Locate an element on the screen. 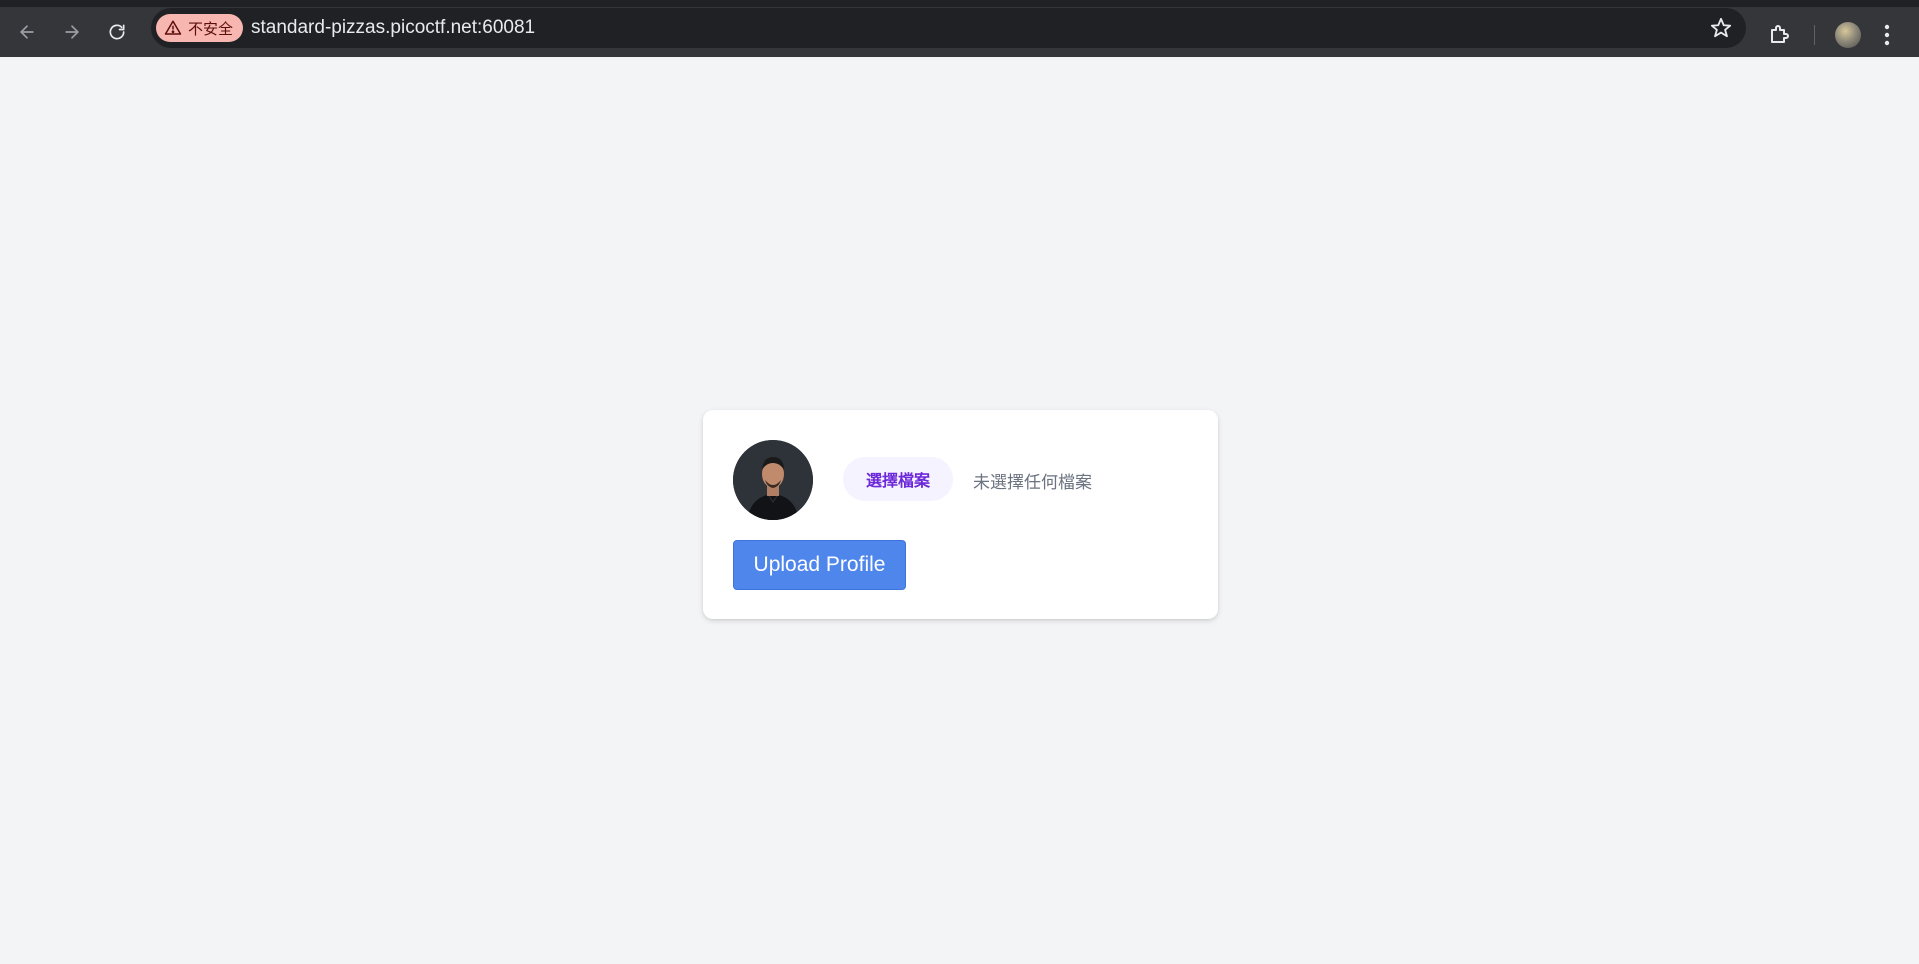 This screenshot has width=1919, height=964. back-arrow-icon is located at coordinates (27, 32).